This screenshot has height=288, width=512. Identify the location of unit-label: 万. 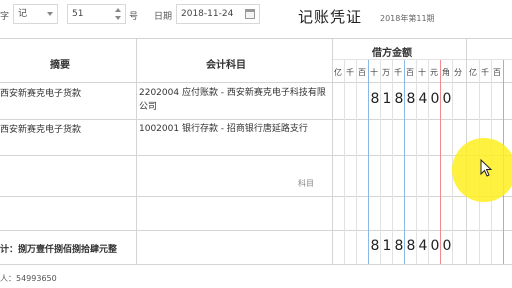
(386, 72).